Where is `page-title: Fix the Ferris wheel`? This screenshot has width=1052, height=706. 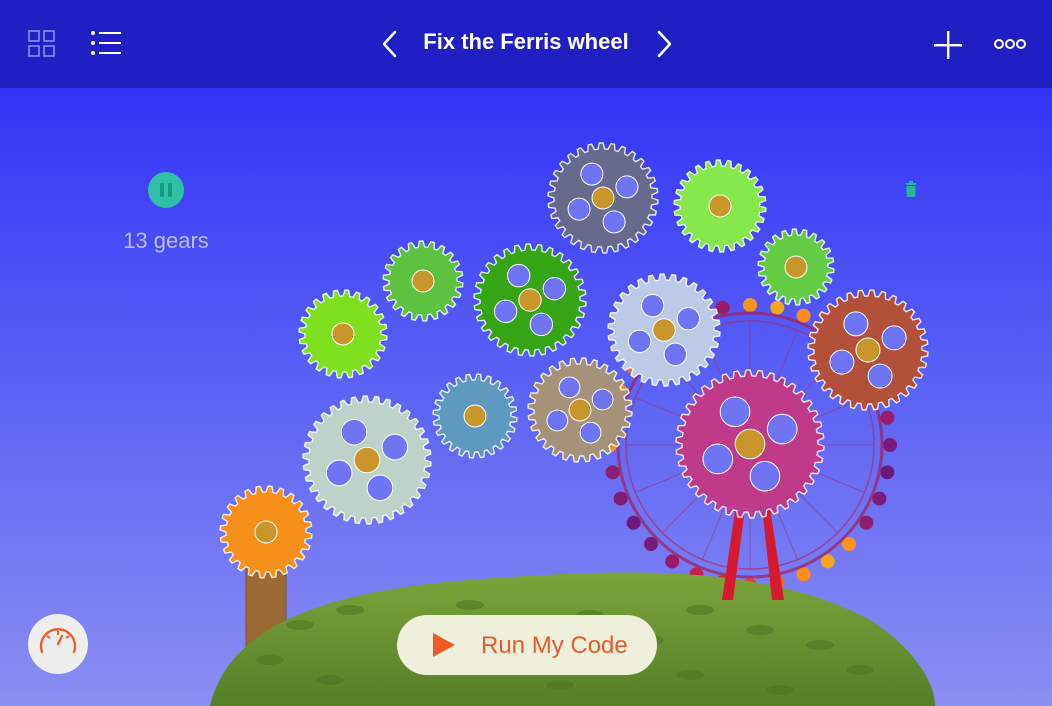 page-title: Fix the Ferris wheel is located at coordinates (526, 41).